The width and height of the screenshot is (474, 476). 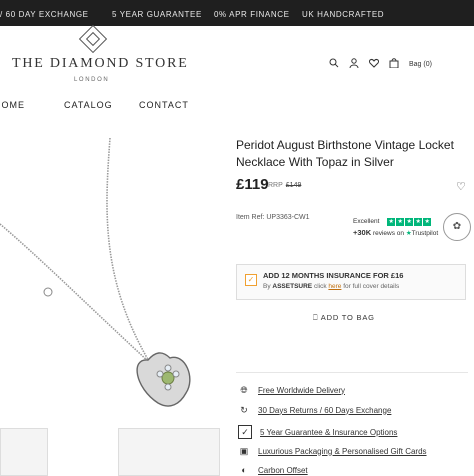 I want to click on nav-home: HOME, so click(x=12, y=105).